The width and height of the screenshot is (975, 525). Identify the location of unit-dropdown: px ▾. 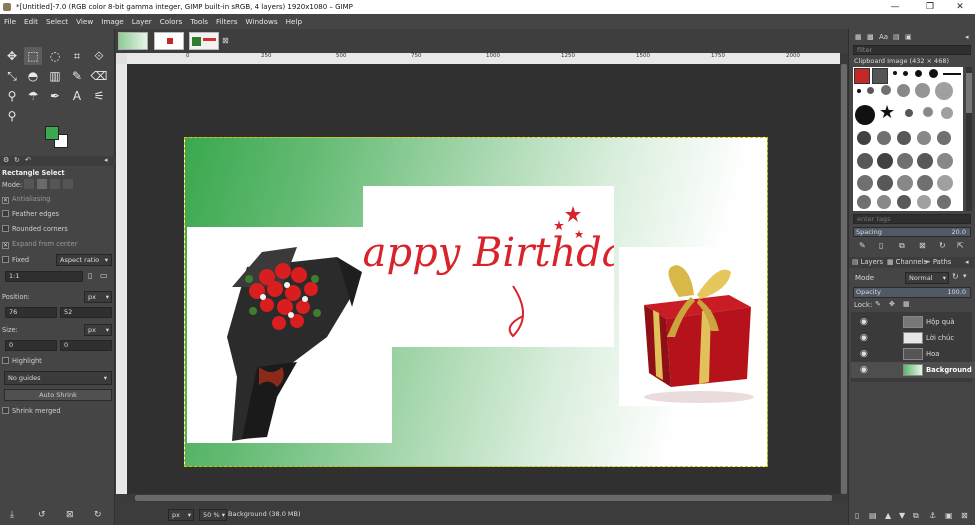
(181, 515).